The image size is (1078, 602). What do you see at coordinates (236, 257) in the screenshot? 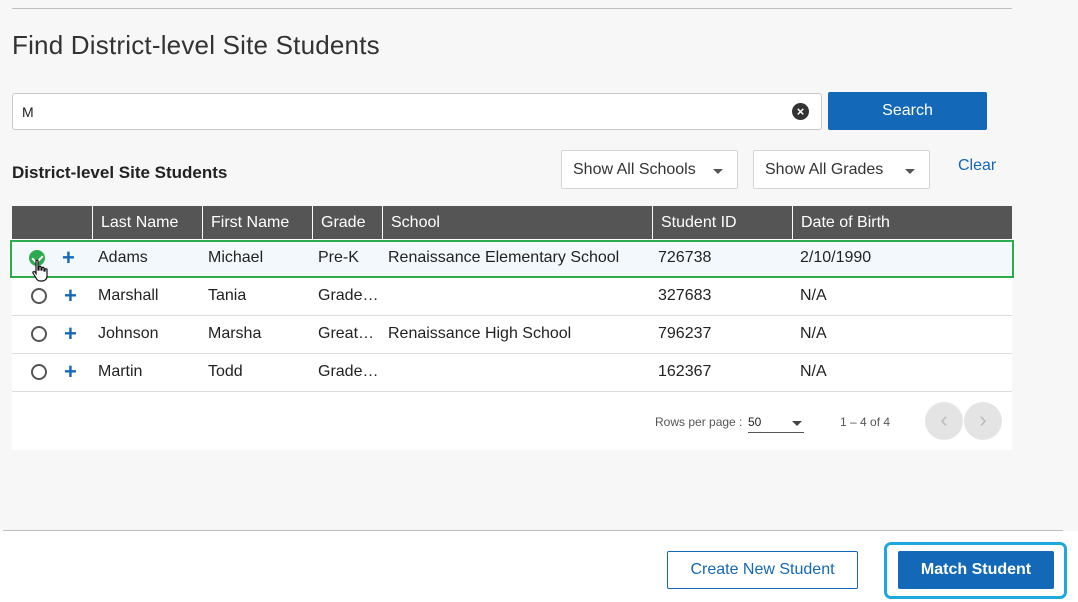
I see `cell-first-name: Michael` at bounding box center [236, 257].